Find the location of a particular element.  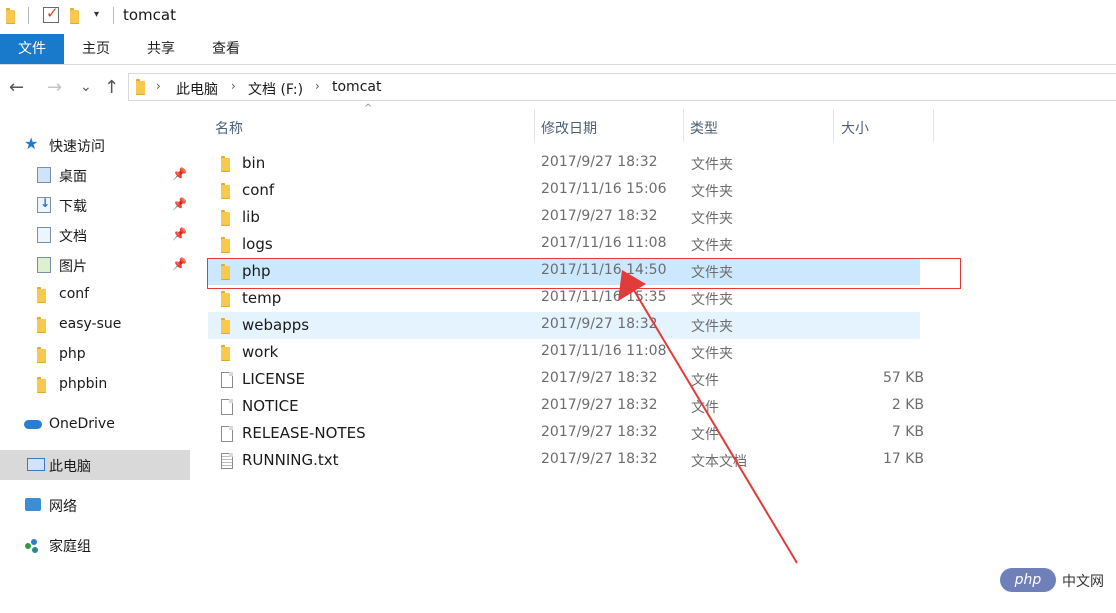

watermark-text: 中文网 is located at coordinates (1083, 582).